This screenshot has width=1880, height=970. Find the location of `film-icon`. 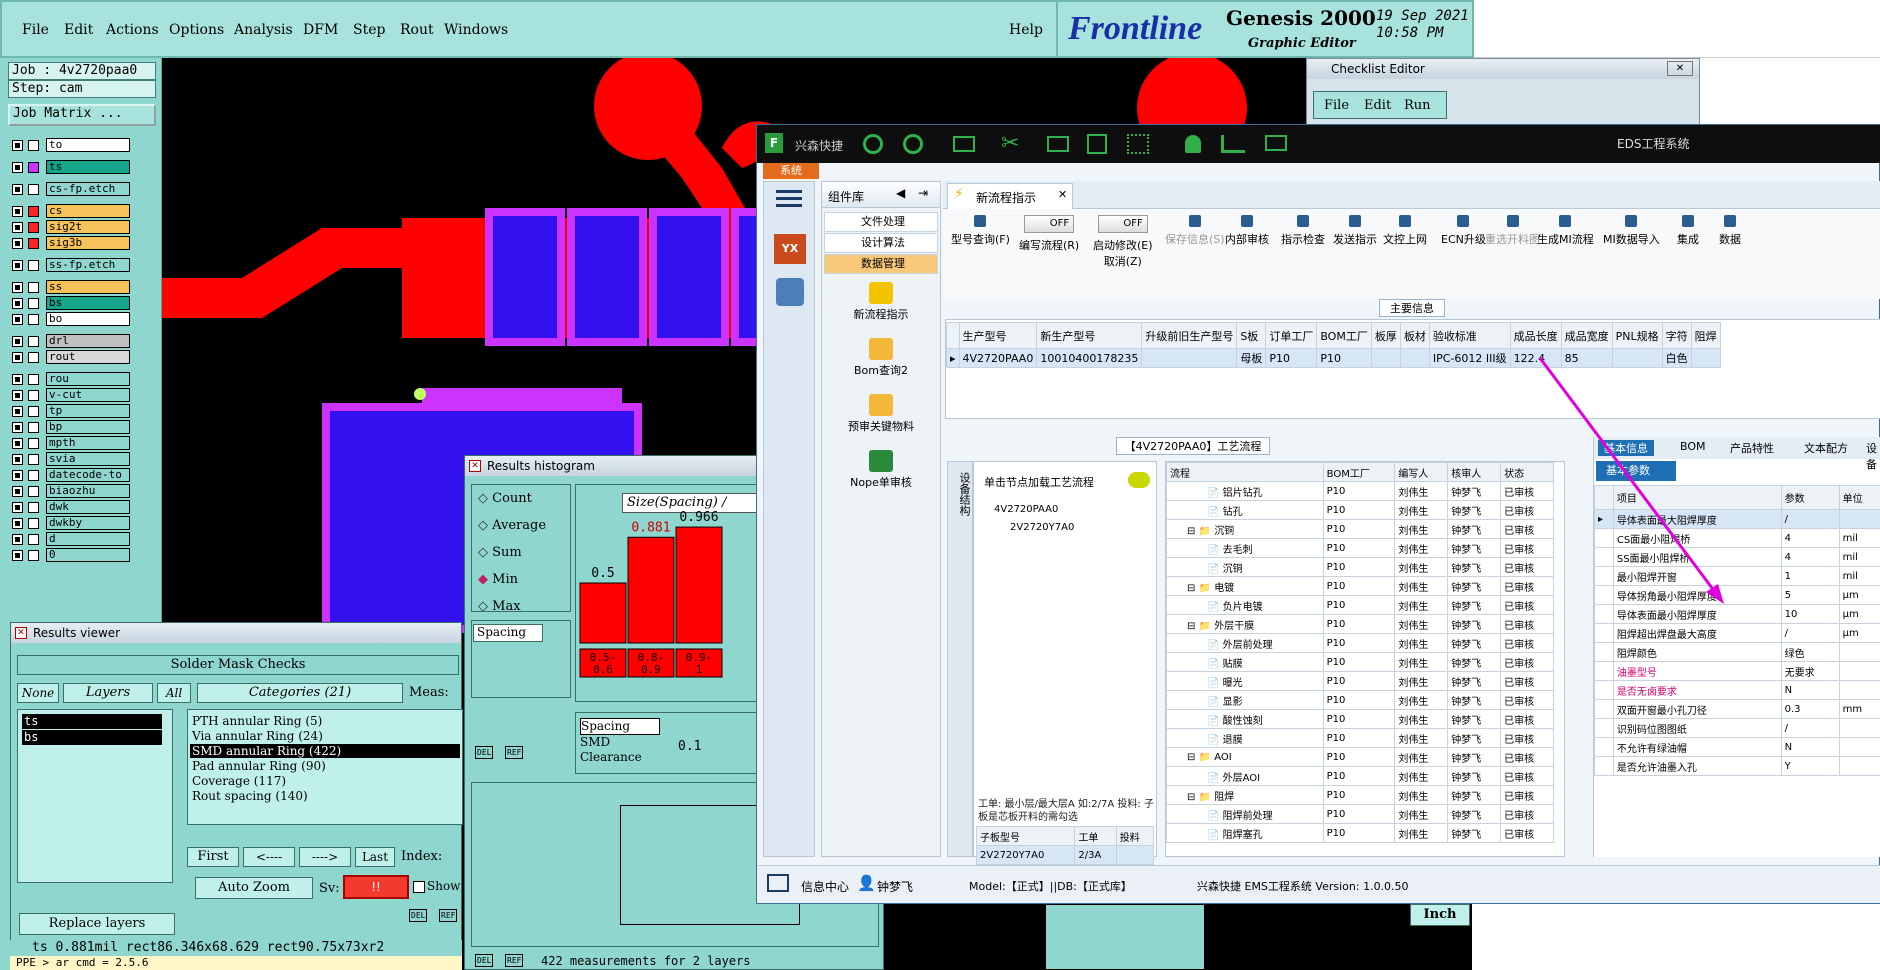

film-icon is located at coordinates (1058, 144).